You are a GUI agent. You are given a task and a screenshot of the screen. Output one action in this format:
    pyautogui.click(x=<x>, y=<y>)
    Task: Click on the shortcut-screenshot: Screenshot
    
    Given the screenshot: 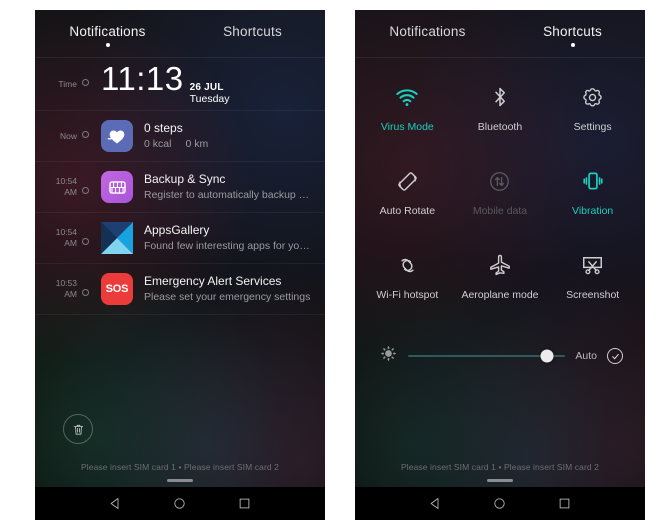 What is the action you would take?
    pyautogui.click(x=592, y=283)
    